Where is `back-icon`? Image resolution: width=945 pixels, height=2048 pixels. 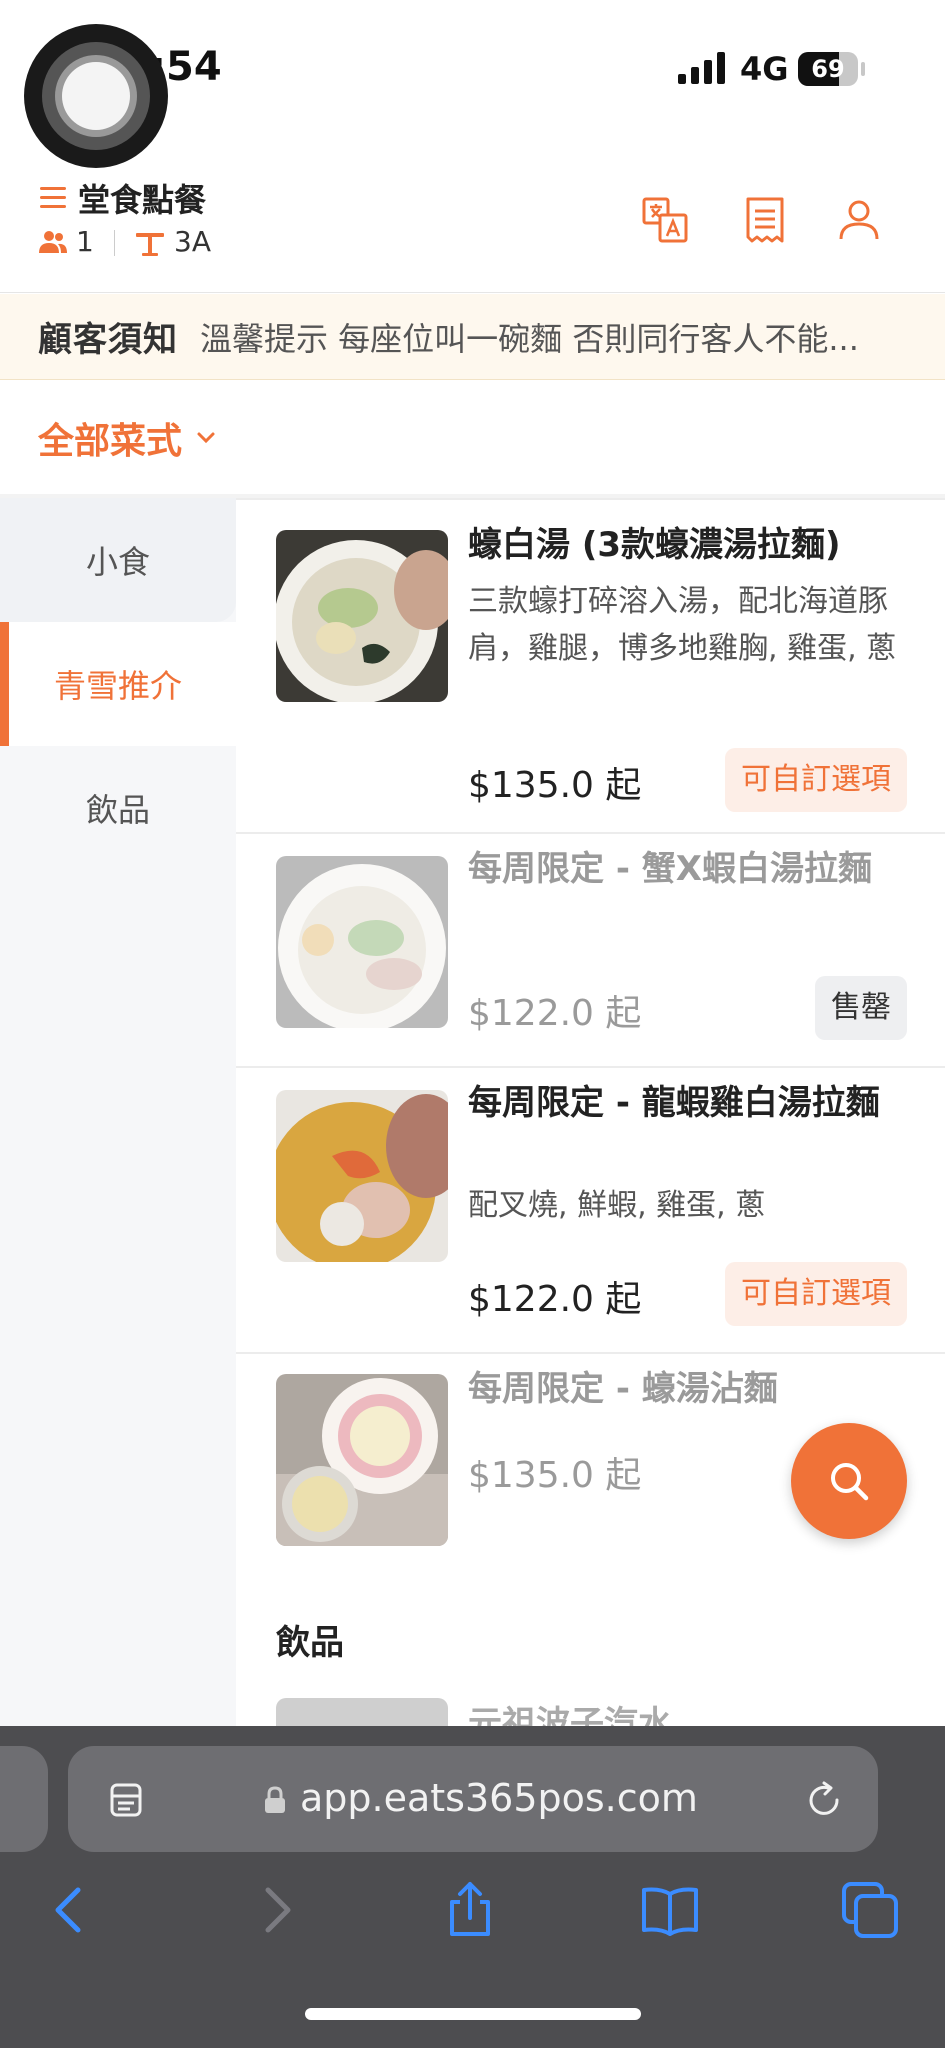 back-icon is located at coordinates (70, 1910).